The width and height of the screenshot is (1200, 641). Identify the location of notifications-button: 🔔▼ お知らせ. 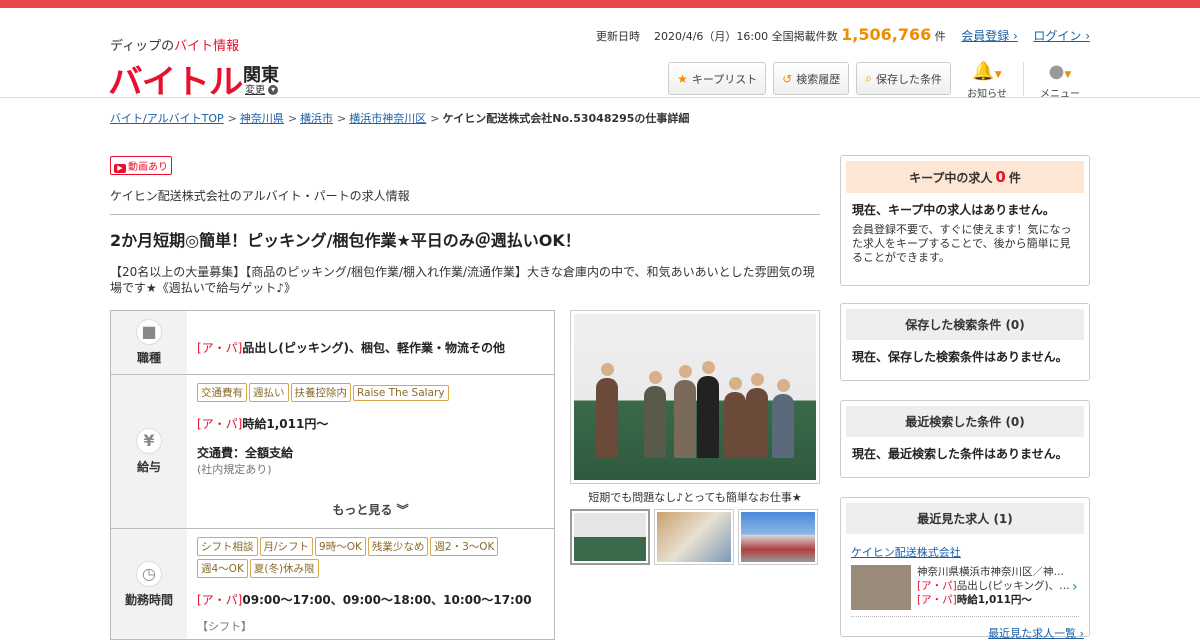
(987, 81).